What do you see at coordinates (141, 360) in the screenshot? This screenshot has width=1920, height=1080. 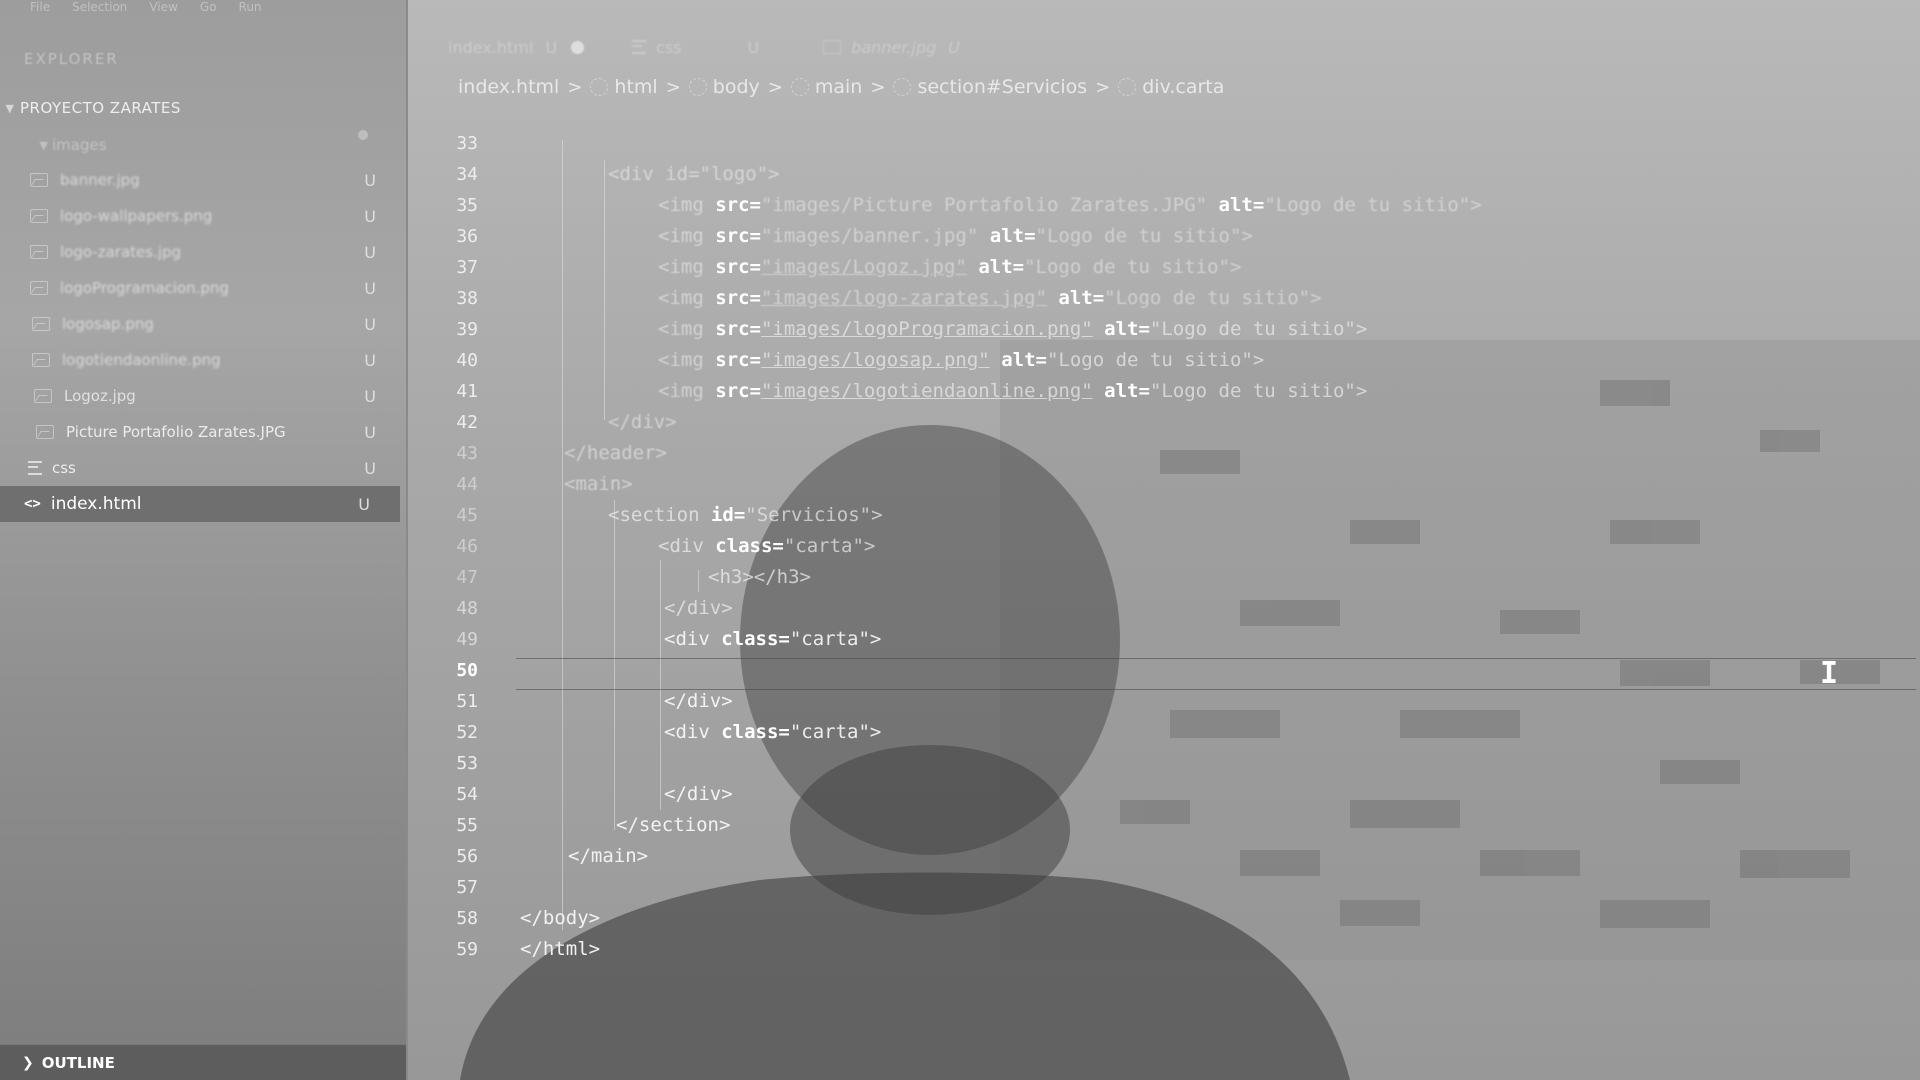 I see `file-name: logotiendaonline.png` at bounding box center [141, 360].